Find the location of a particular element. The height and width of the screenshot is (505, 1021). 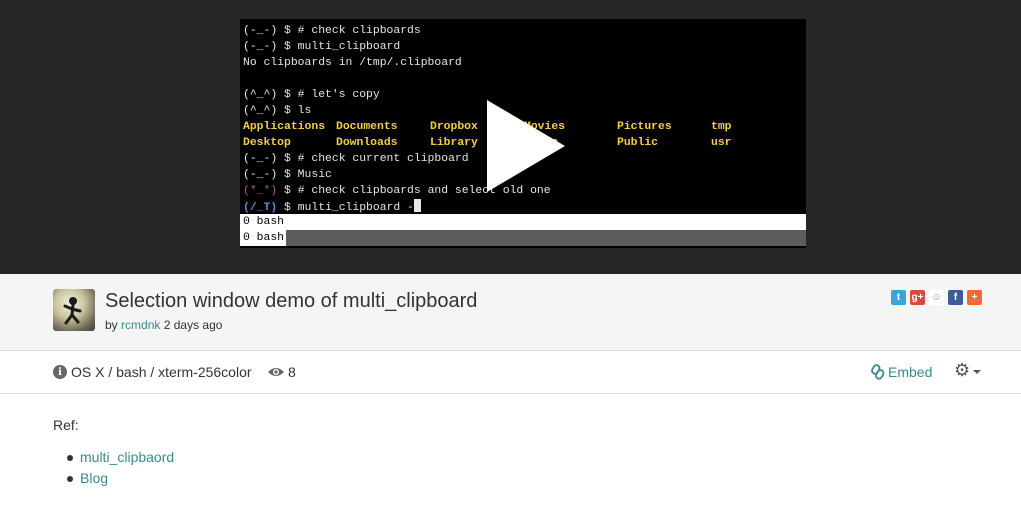

eye-icon is located at coordinates (276, 372).